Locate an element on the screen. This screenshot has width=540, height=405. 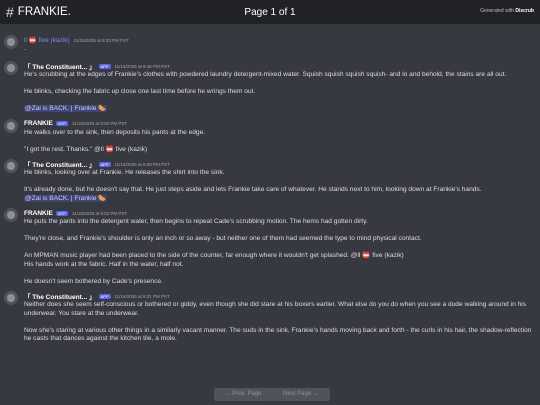
message-line: . is located at coordinates (25, 48).